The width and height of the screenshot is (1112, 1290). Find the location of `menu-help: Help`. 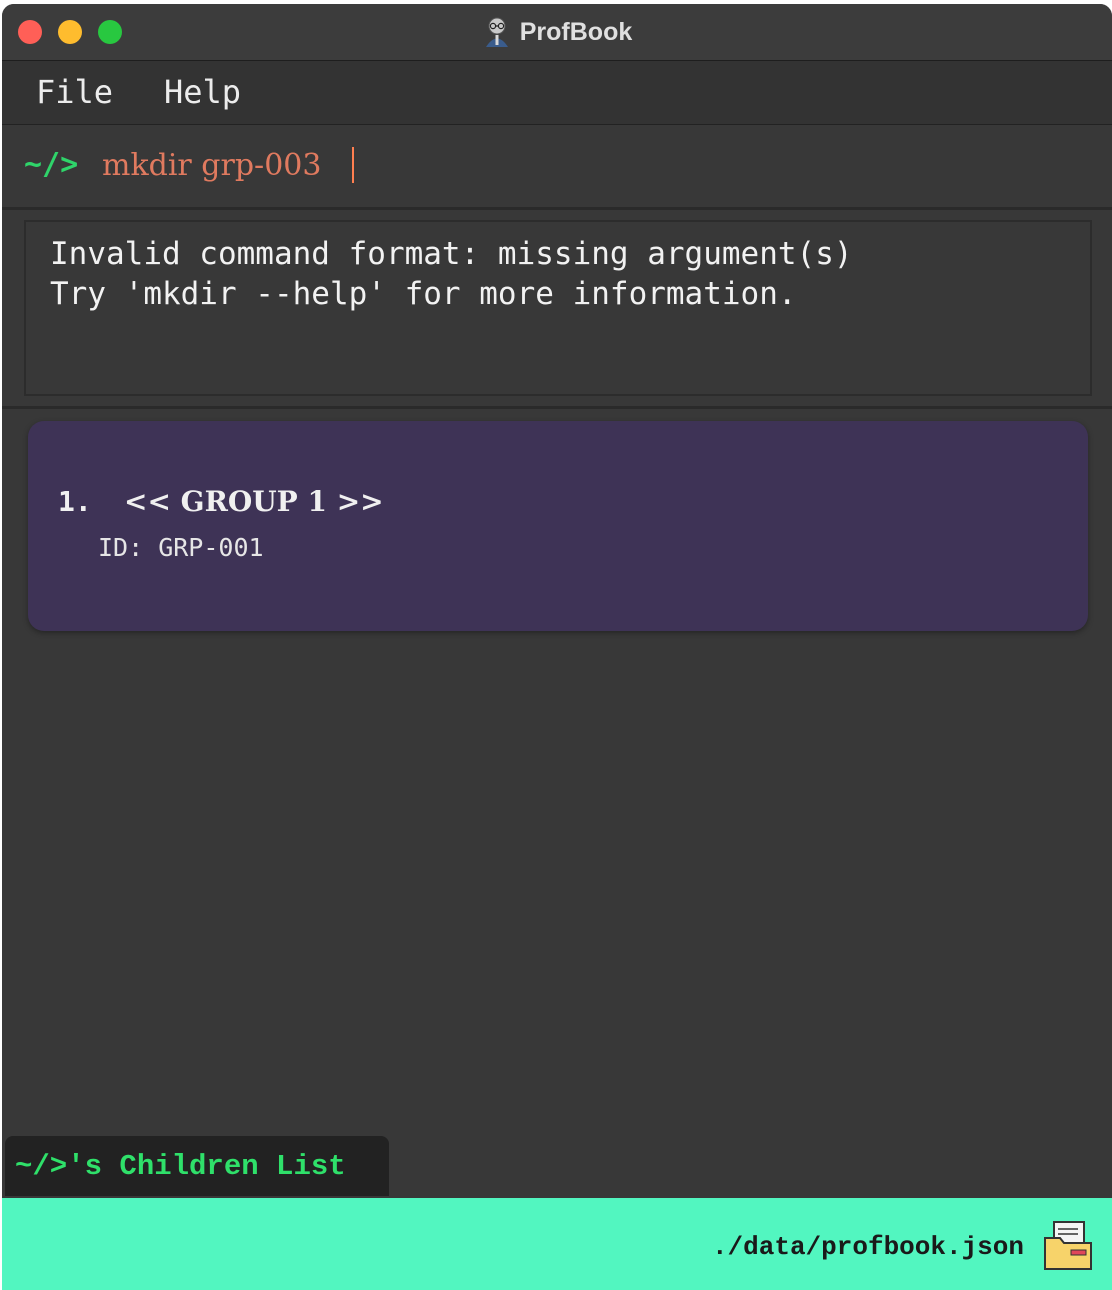

menu-help: Help is located at coordinates (202, 92).